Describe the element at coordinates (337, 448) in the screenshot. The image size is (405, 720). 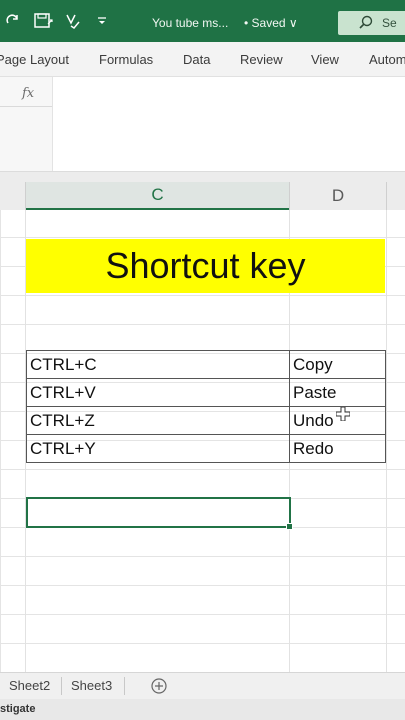
I see `shortcut-action-cell: Redo` at that location.